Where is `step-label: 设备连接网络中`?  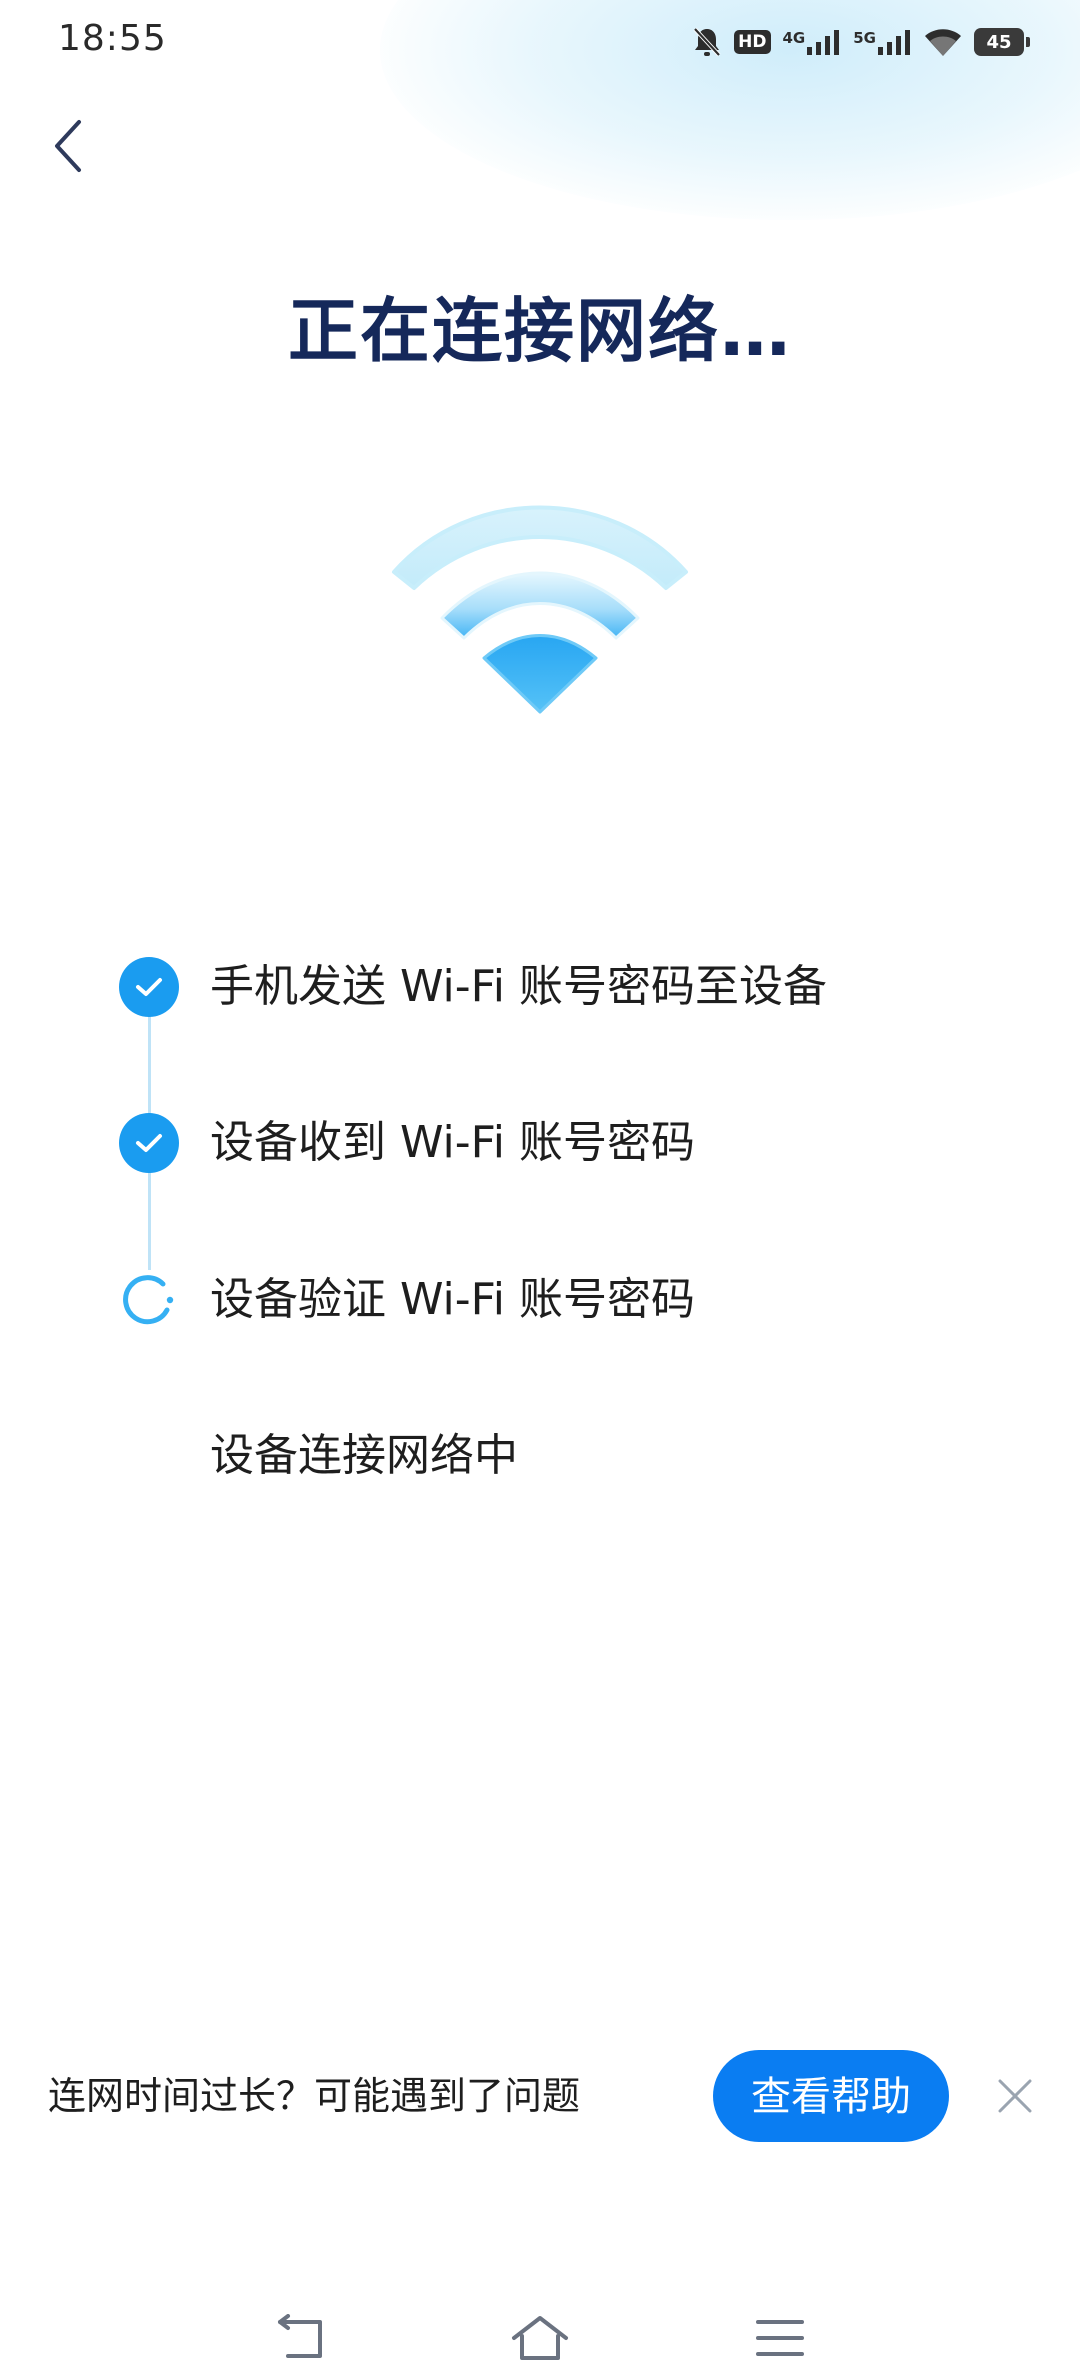 step-label: 设备连接网络中 is located at coordinates (364, 1455).